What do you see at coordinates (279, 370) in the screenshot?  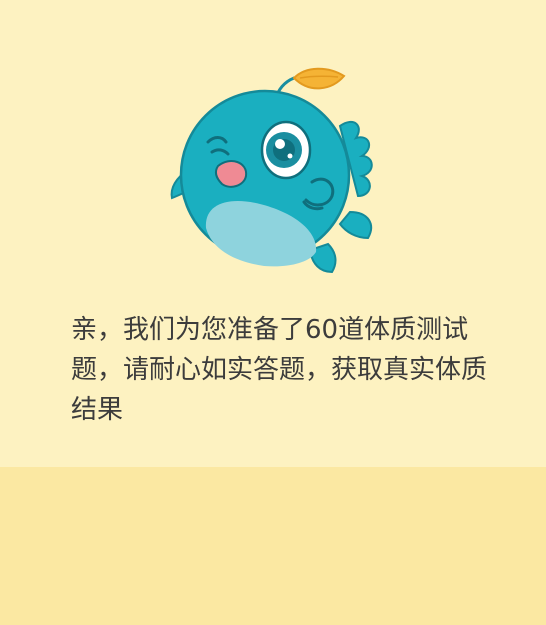 I see `intro-message: 亲，我们为您准备了60道体质测试题，请耐心如实答题，获取真实体质结果` at bounding box center [279, 370].